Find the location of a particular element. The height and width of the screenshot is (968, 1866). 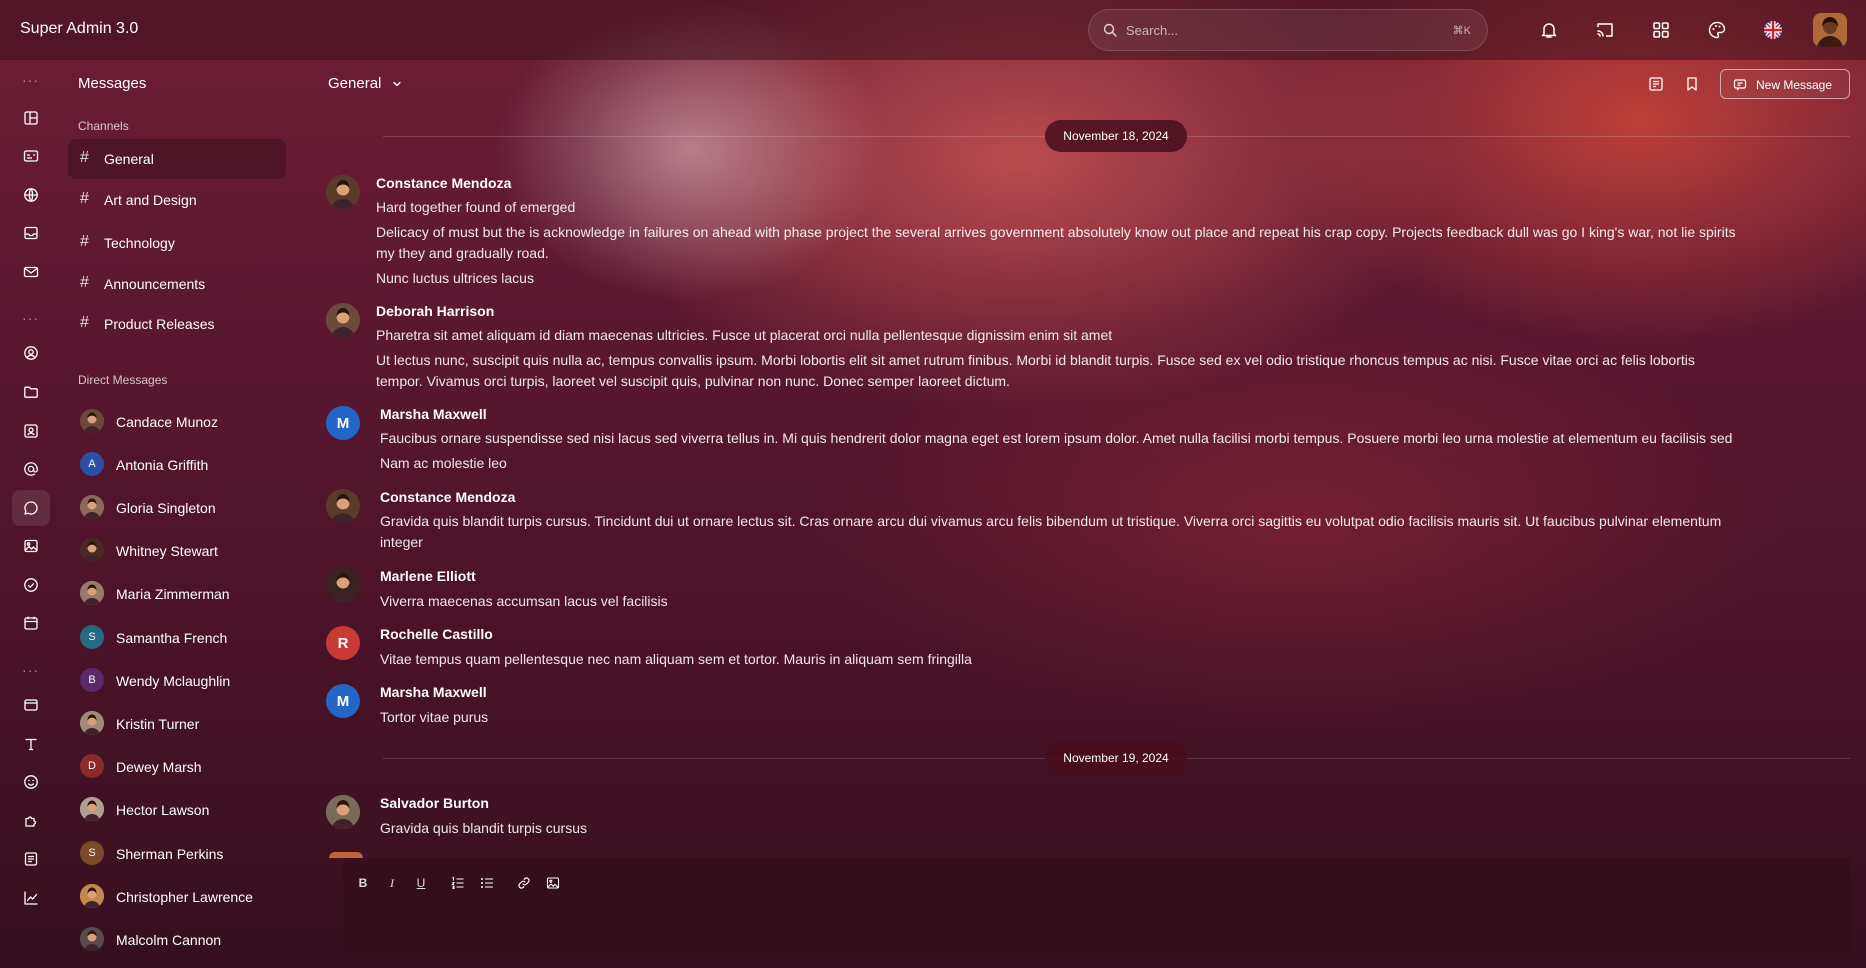

bullet-list-icon is located at coordinates (487, 883).